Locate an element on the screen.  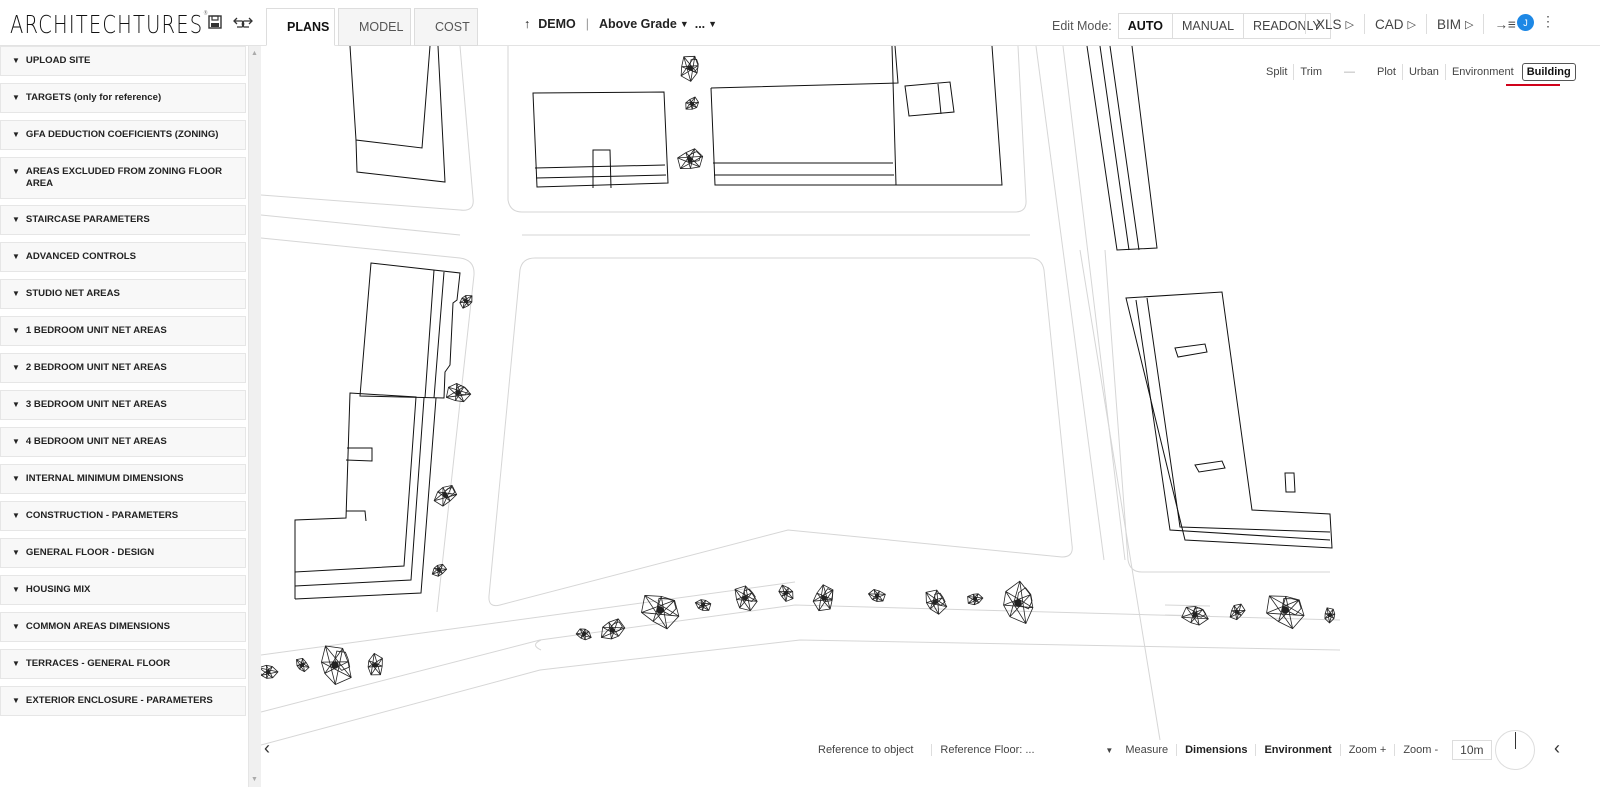
user-avatar: J is located at coordinates (1525, 22).